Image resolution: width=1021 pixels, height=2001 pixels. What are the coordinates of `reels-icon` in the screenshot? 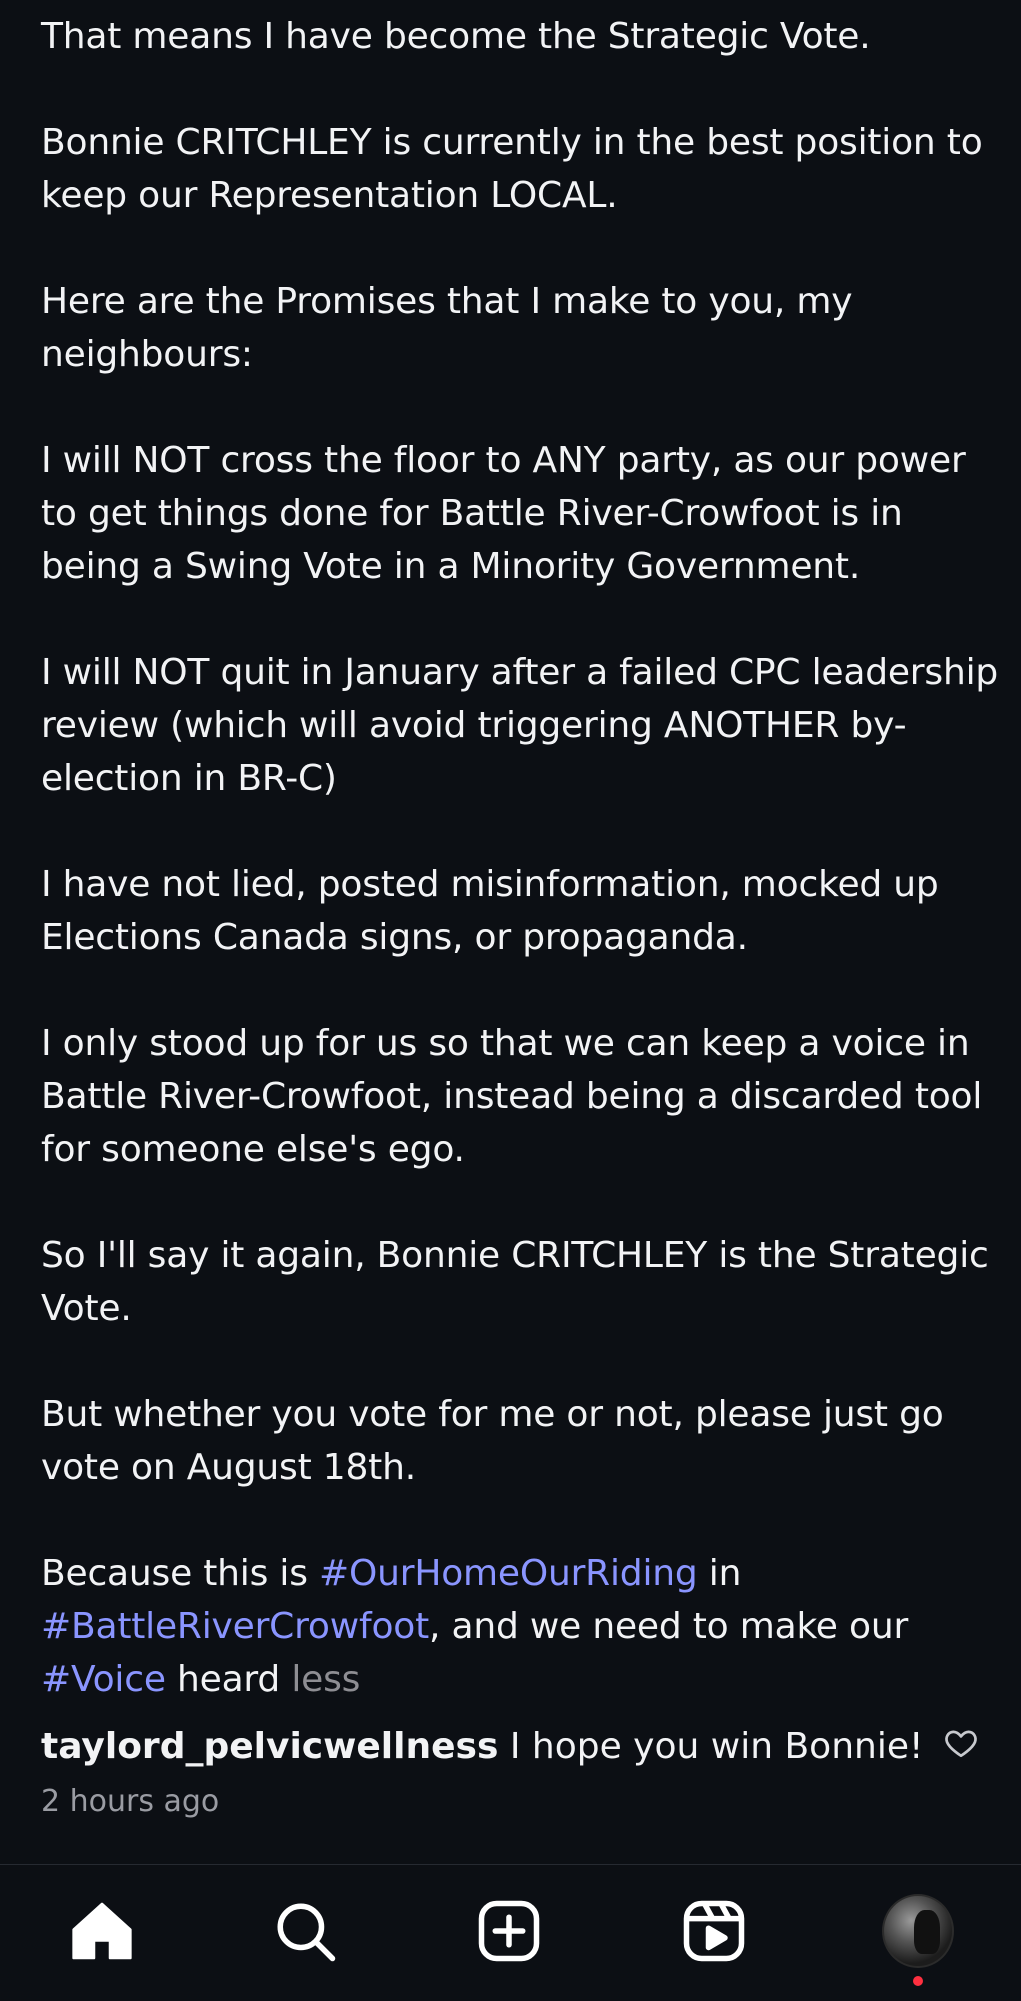 It's located at (714, 1931).